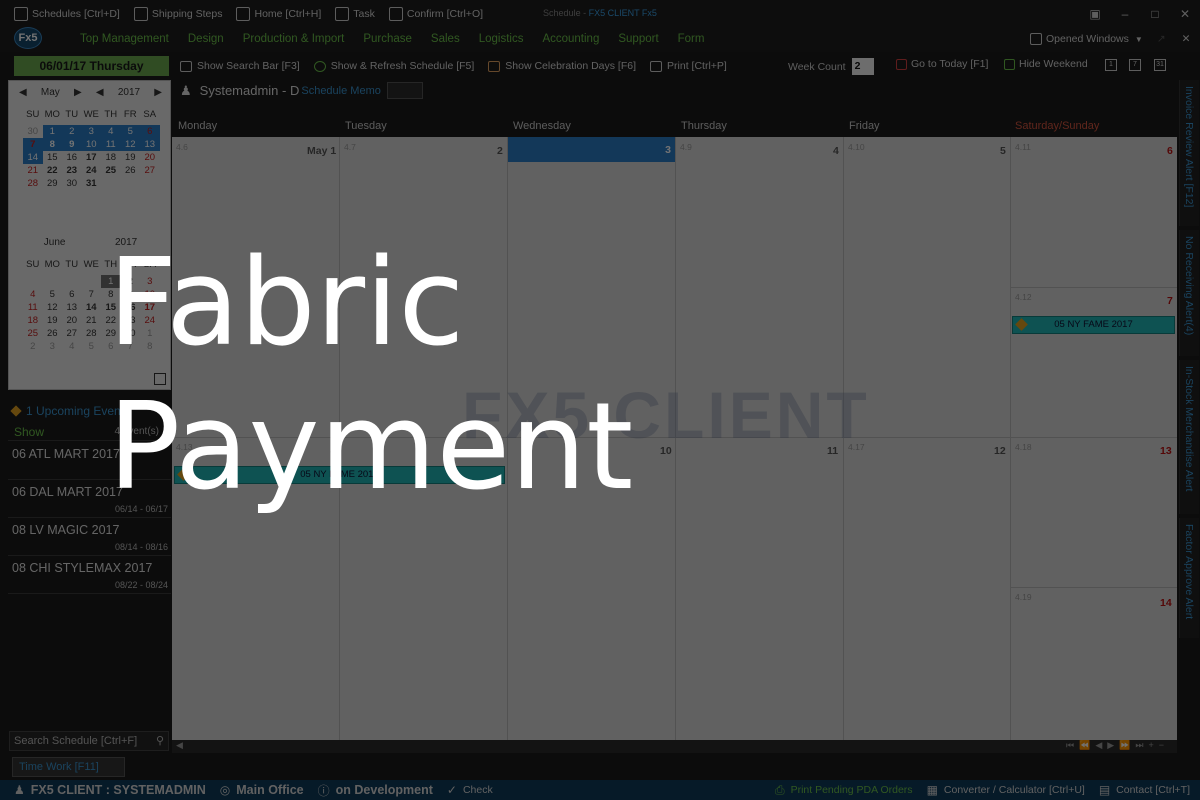 This screenshot has width=1200, height=800. What do you see at coordinates (404, 90) in the screenshot?
I see `memo-dropdown` at bounding box center [404, 90].